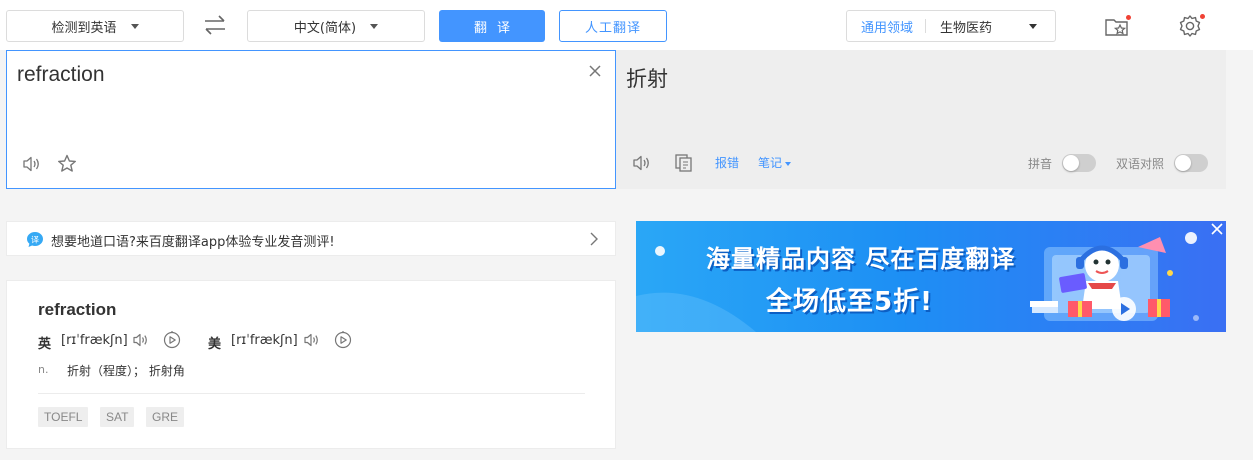  Describe the element at coordinates (94, 340) in the screenshot. I see `uk-phonetic: [rɪˈfrækʃn]` at that location.